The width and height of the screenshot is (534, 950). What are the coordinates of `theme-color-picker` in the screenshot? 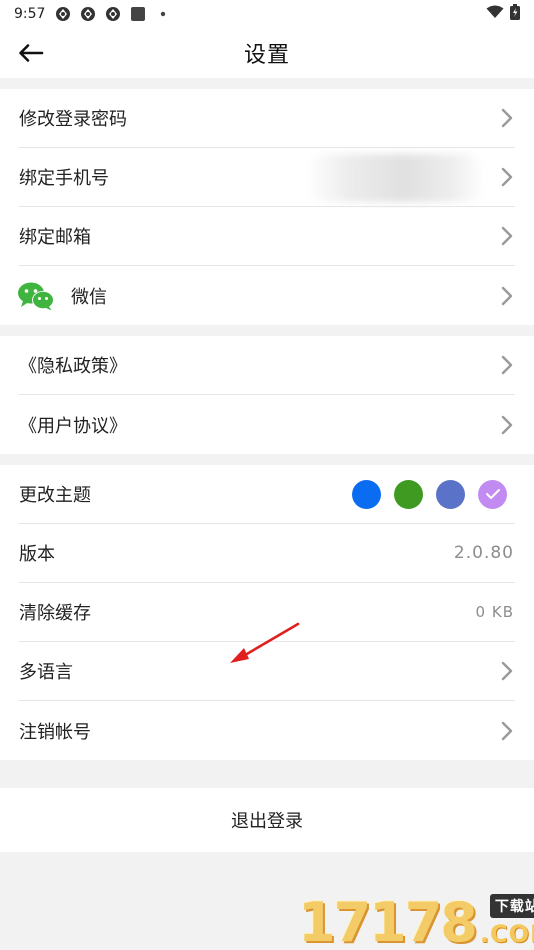 It's located at (429, 494).